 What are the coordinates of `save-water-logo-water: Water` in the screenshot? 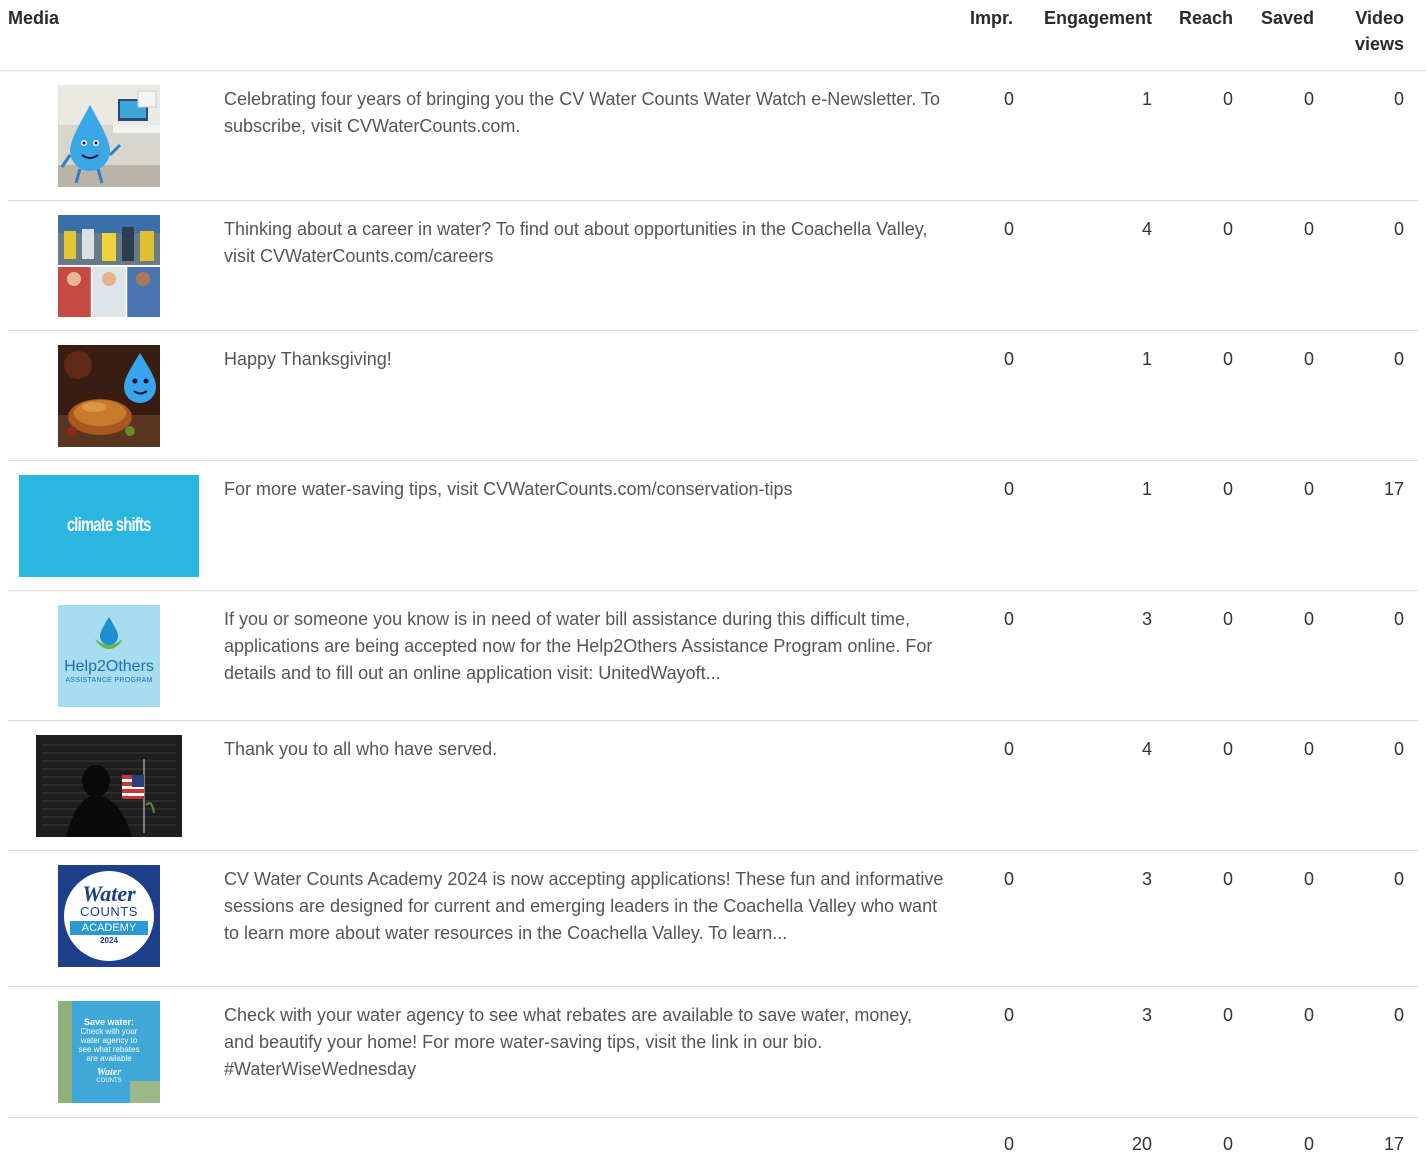 It's located at (109, 1072).